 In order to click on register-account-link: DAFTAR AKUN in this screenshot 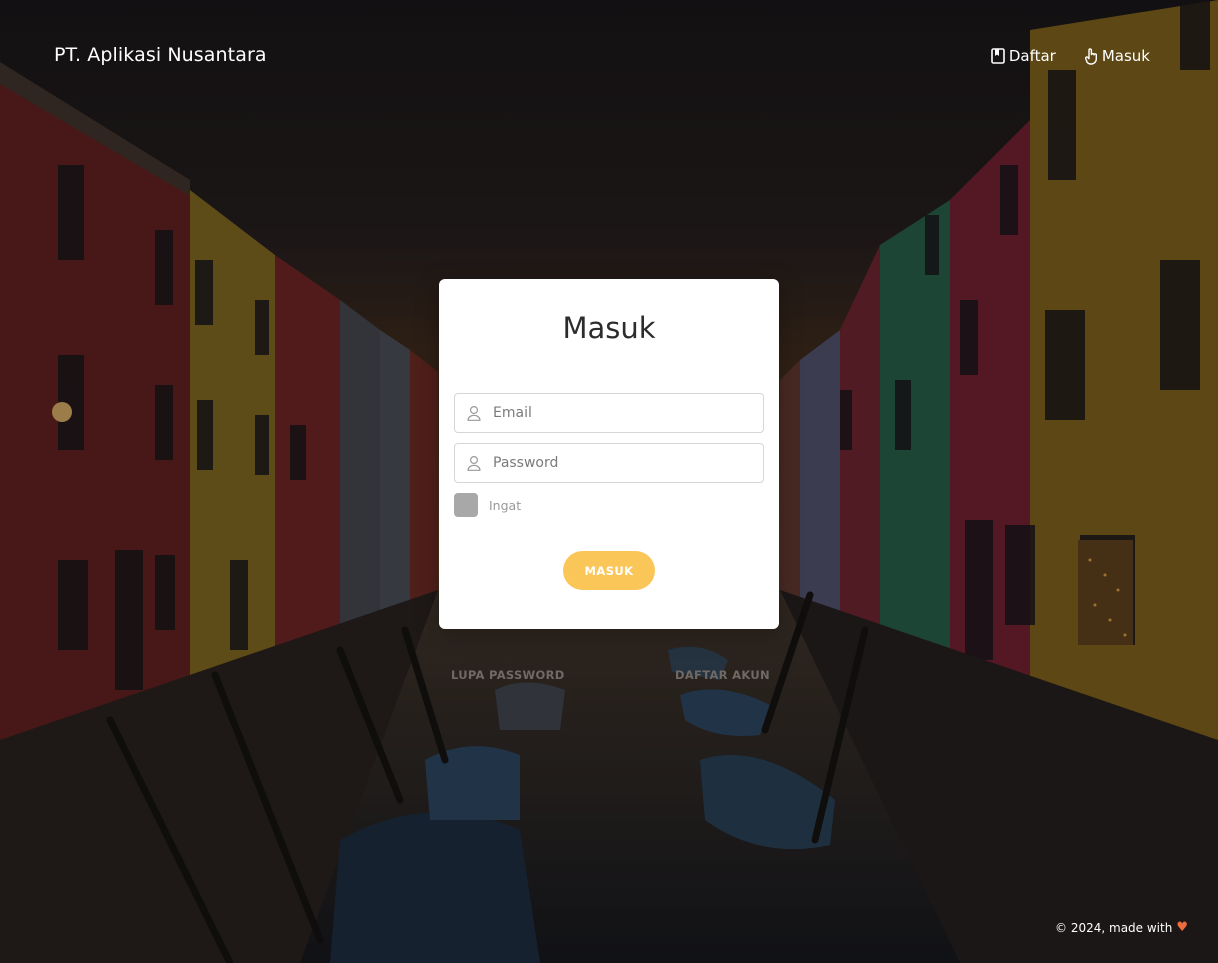, I will do `click(722, 675)`.